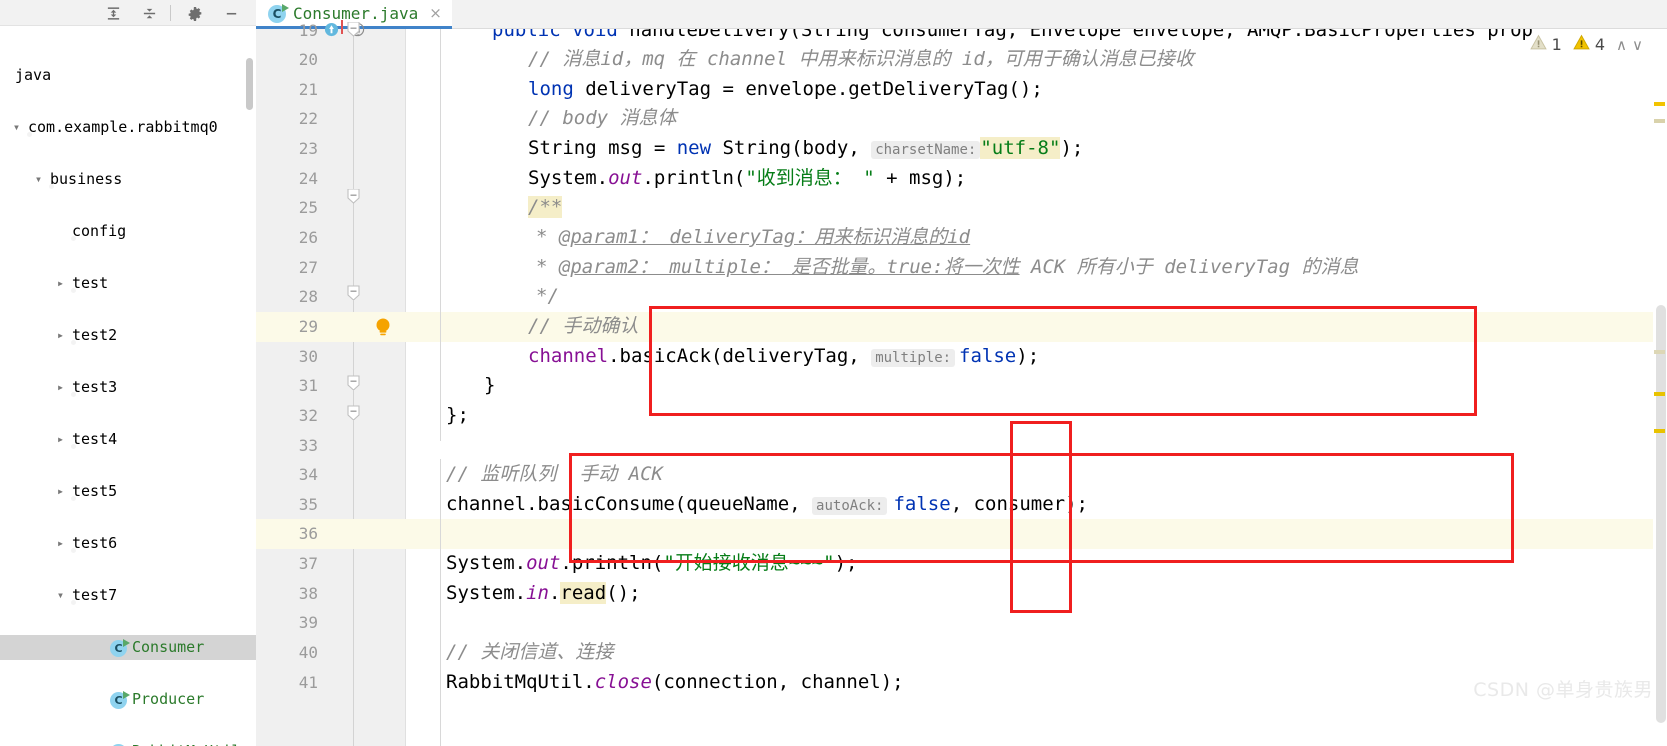  What do you see at coordinates (149, 13) in the screenshot?
I see `collapse-all-icon` at bounding box center [149, 13].